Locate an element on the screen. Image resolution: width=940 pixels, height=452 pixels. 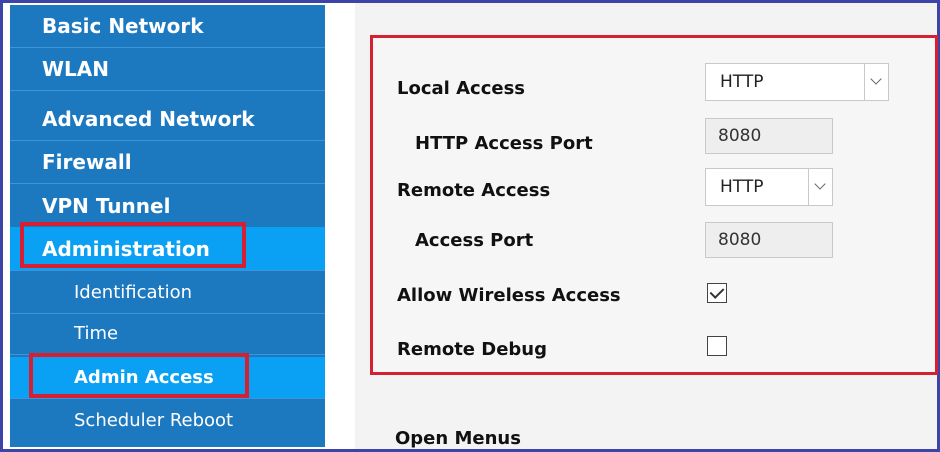
sidebar-item-wlan: WLAN is located at coordinates (167, 69).